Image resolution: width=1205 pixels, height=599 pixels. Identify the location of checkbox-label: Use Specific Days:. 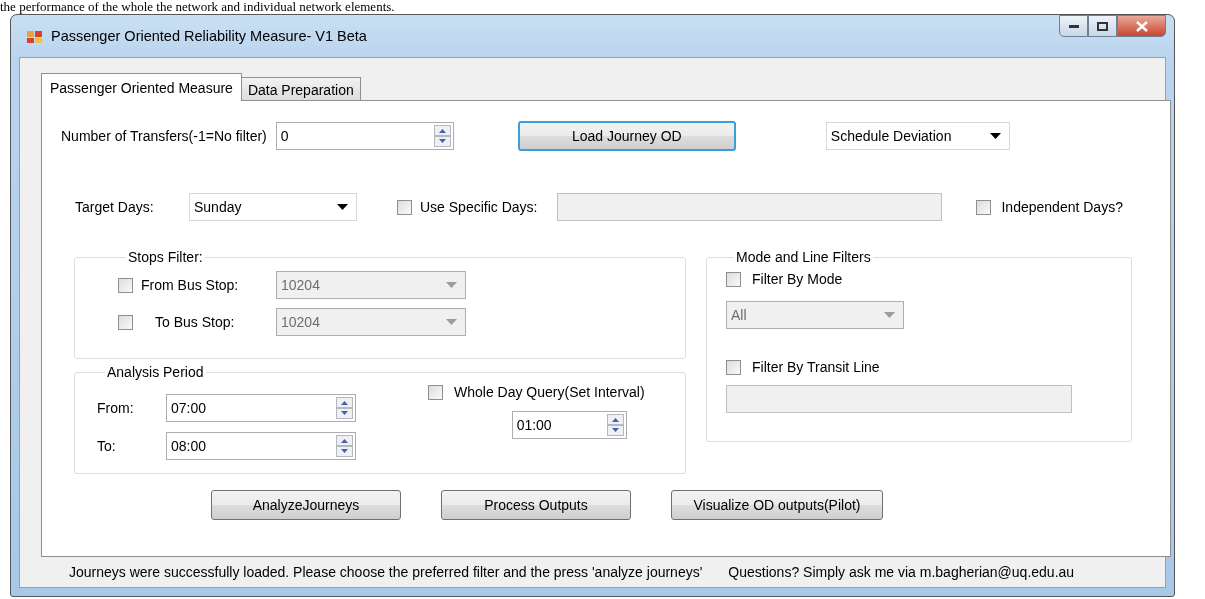
(479, 207).